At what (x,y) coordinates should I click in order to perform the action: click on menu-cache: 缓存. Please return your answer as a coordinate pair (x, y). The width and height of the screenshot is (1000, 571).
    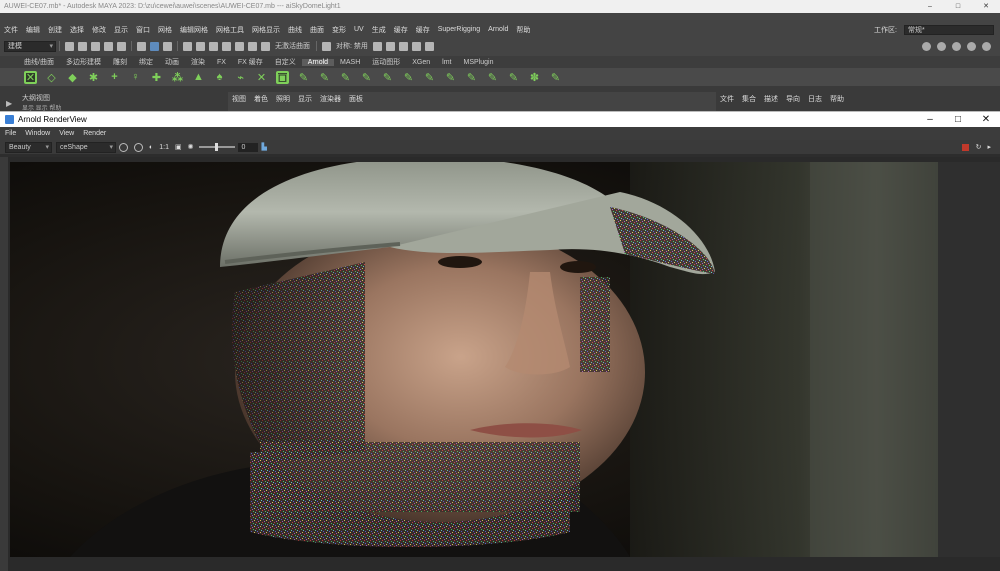
    Looking at the image, I should click on (401, 30).